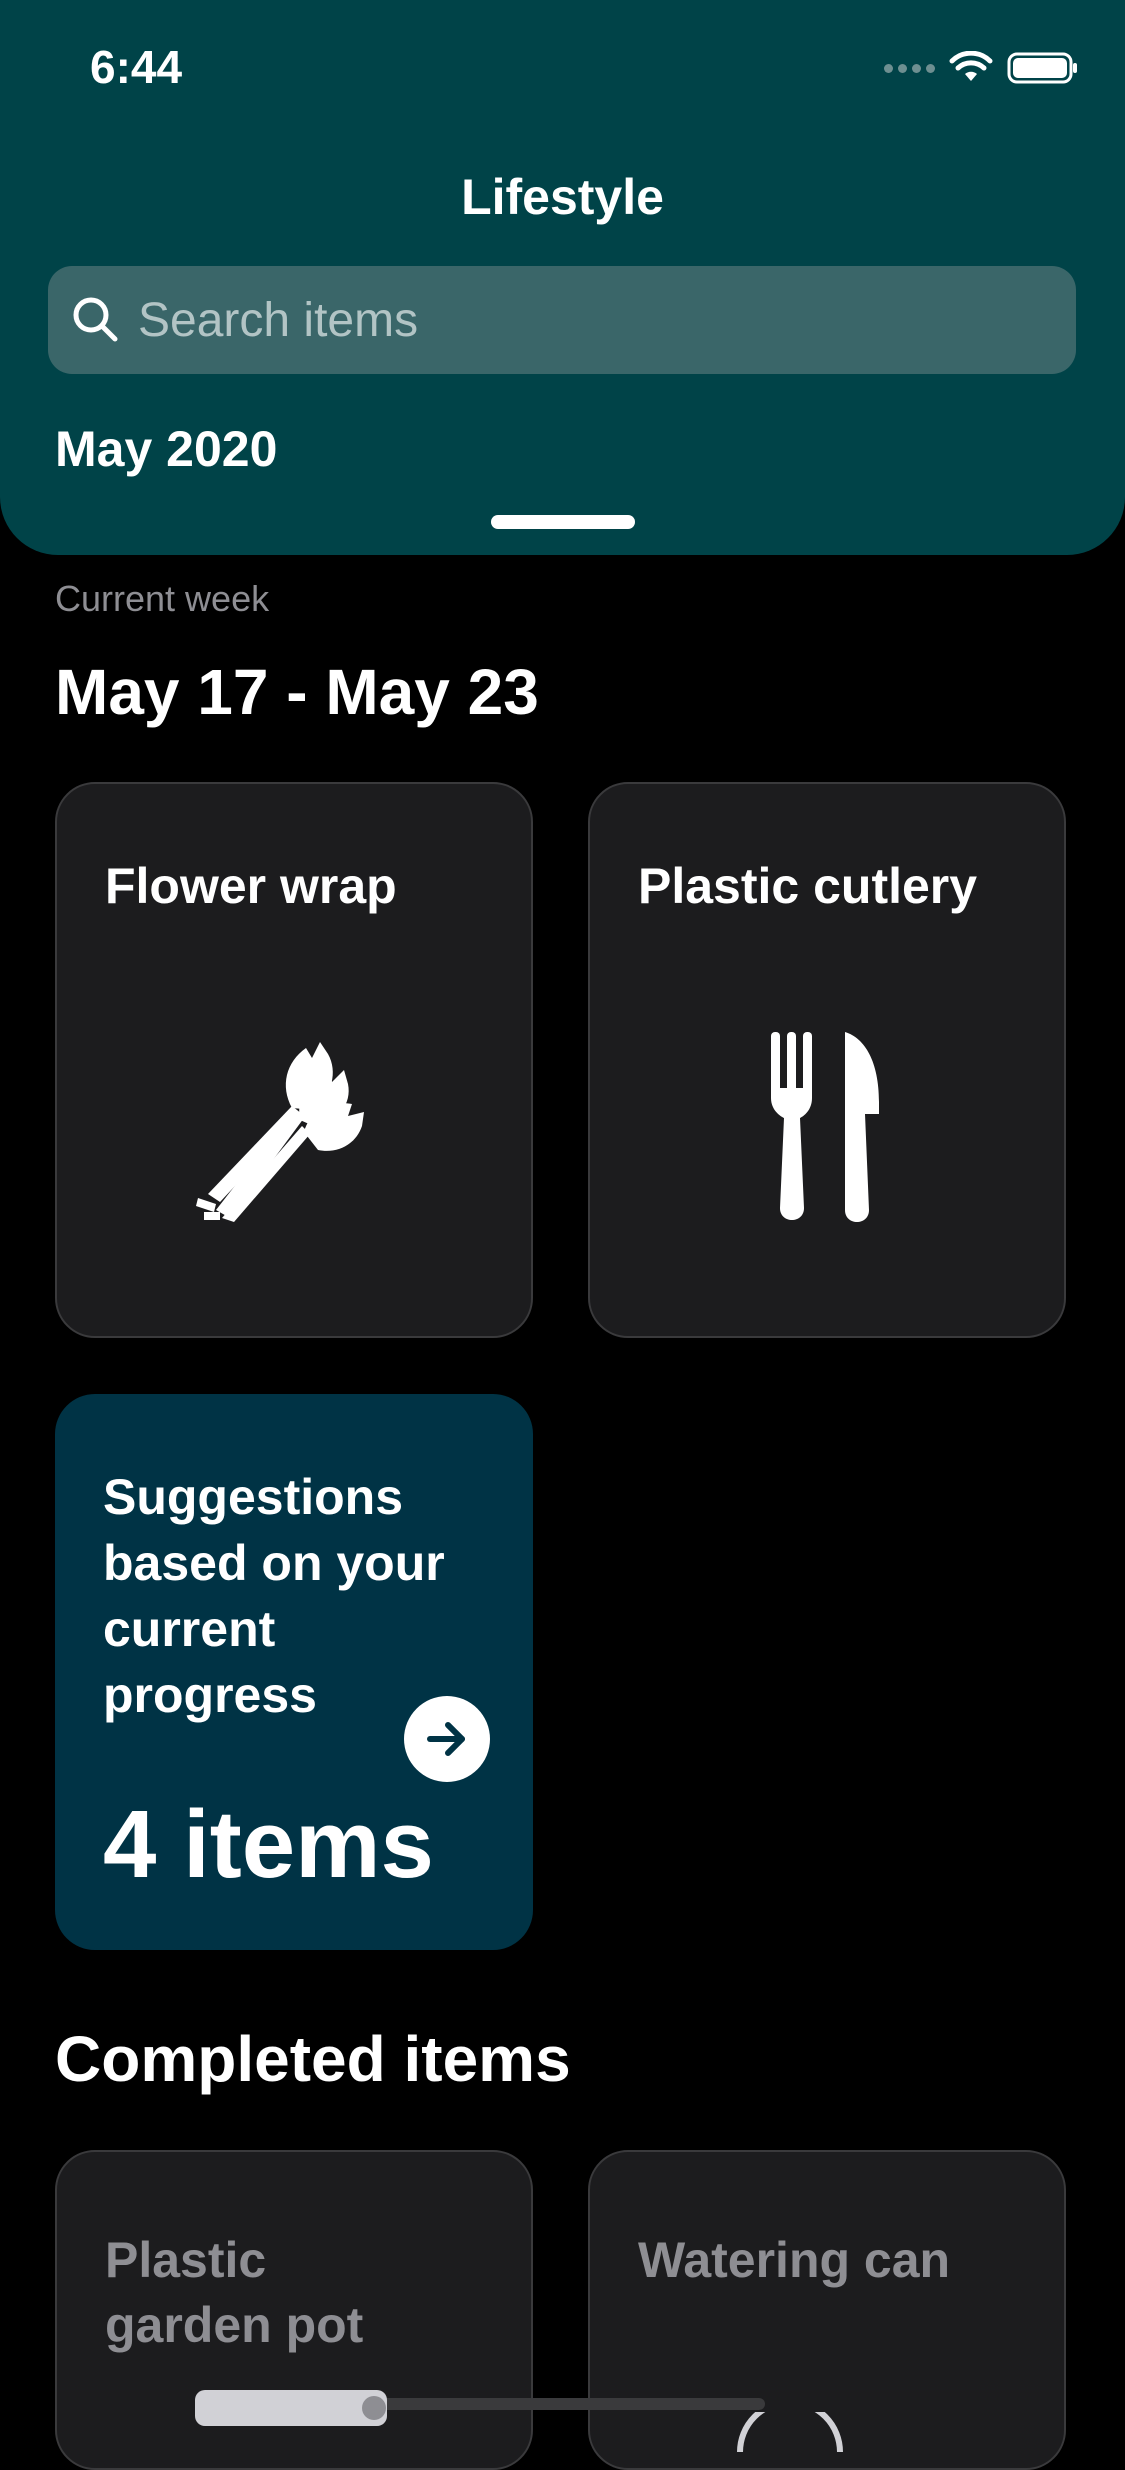  What do you see at coordinates (790, 2432) in the screenshot?
I see `watering-can-icon` at bounding box center [790, 2432].